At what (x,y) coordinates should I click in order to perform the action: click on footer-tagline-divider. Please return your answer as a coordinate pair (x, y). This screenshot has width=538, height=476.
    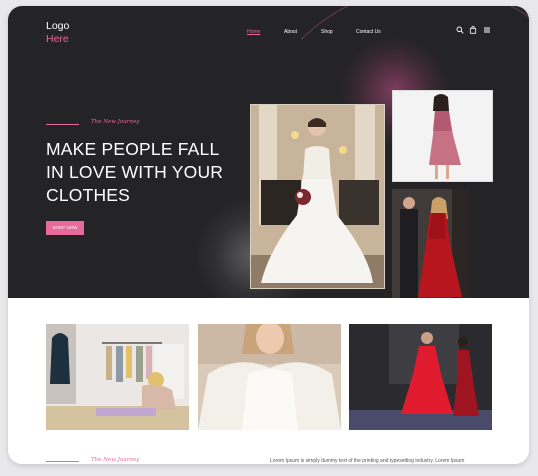
    Looking at the image, I should click on (62, 461).